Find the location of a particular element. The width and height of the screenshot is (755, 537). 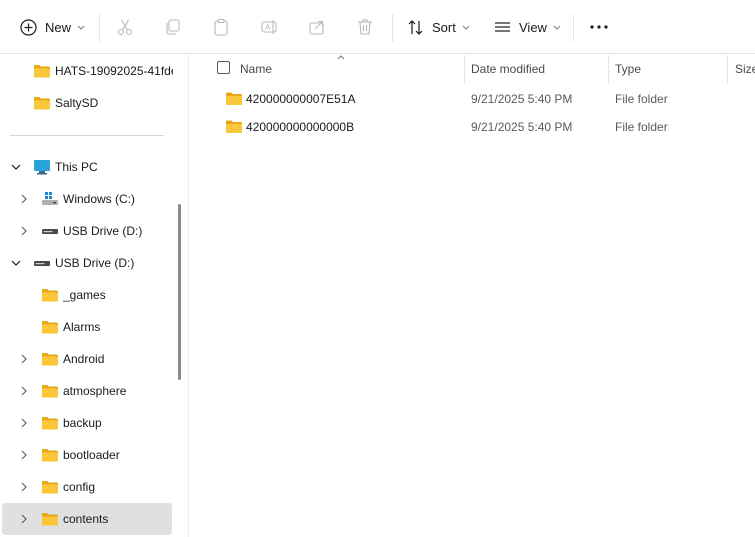

sidebar-tree-item: bootloader is located at coordinates (87, 455).